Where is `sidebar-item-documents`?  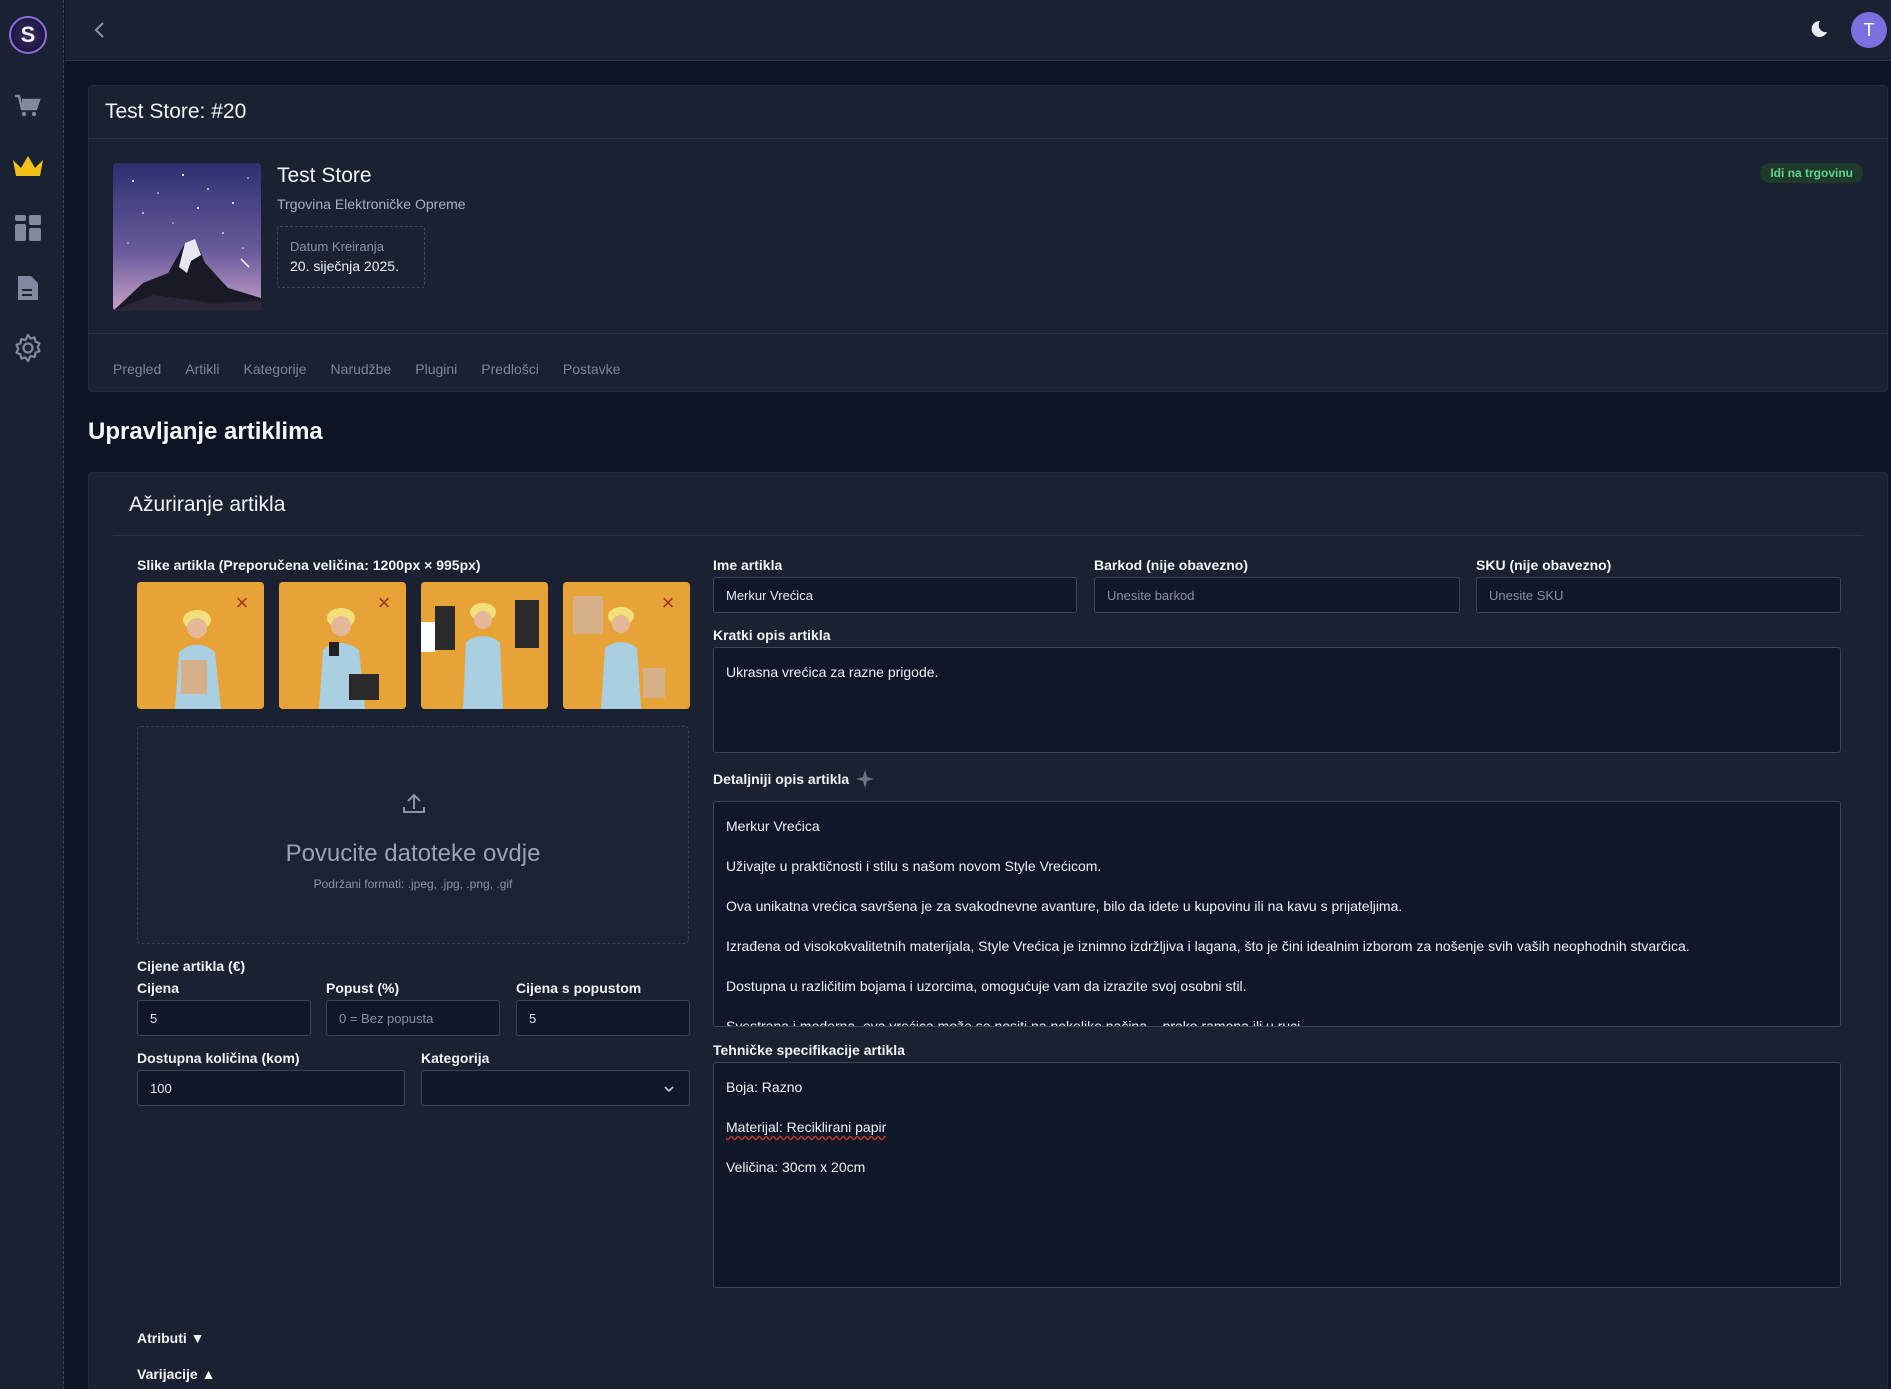 sidebar-item-documents is located at coordinates (28, 288).